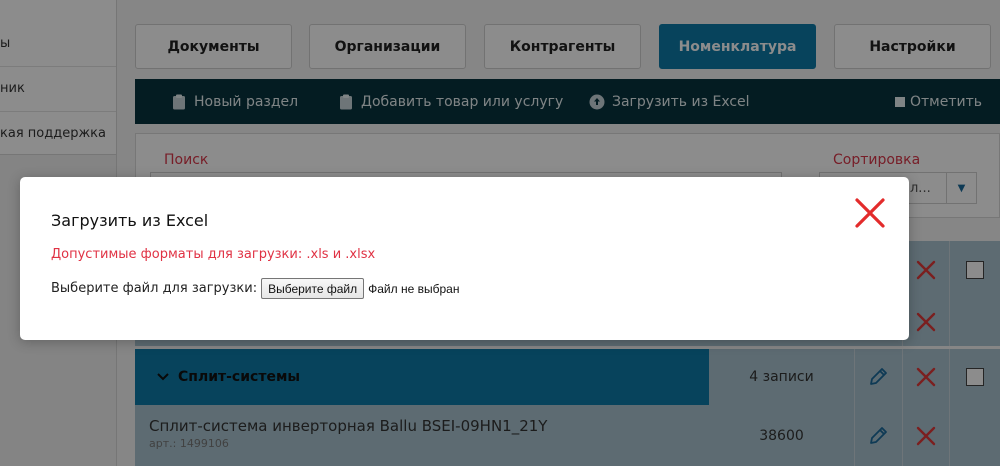  What do you see at coordinates (154, 288) in the screenshot?
I see `file-picker-label: Выберите файл для загрузки:` at bounding box center [154, 288].